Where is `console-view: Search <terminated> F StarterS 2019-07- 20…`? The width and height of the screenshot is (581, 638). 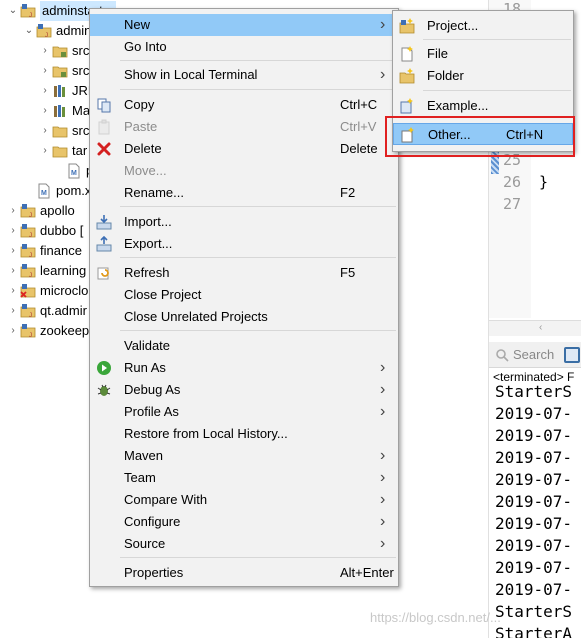
console-view: Search <terminated> F StarterS 2019-07- 20… is located at coordinates (534, 488).